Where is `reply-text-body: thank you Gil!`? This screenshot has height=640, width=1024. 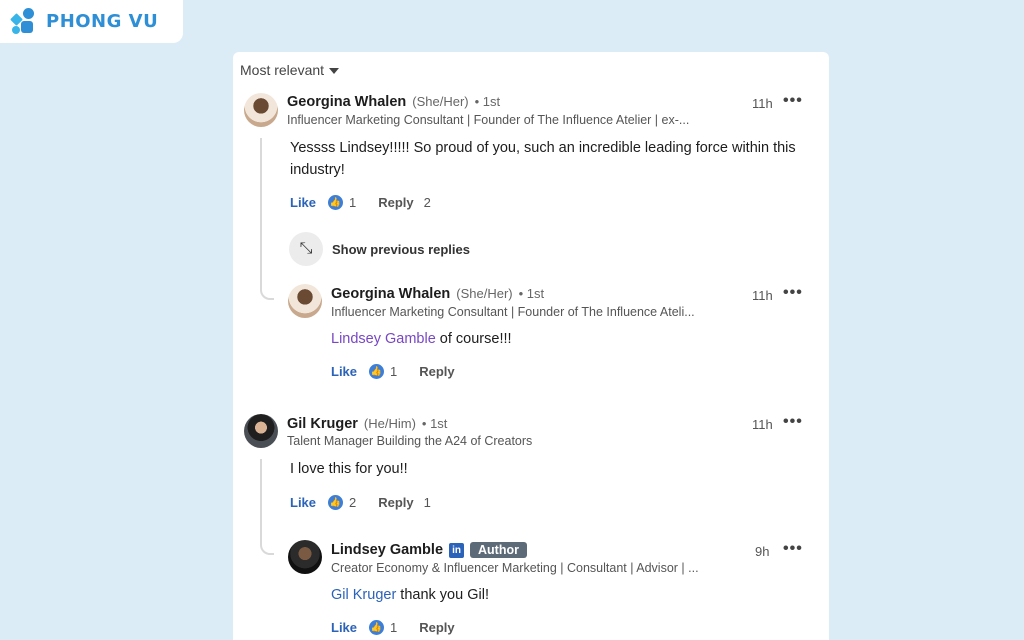
reply-text-body: thank you Gil! is located at coordinates (442, 595).